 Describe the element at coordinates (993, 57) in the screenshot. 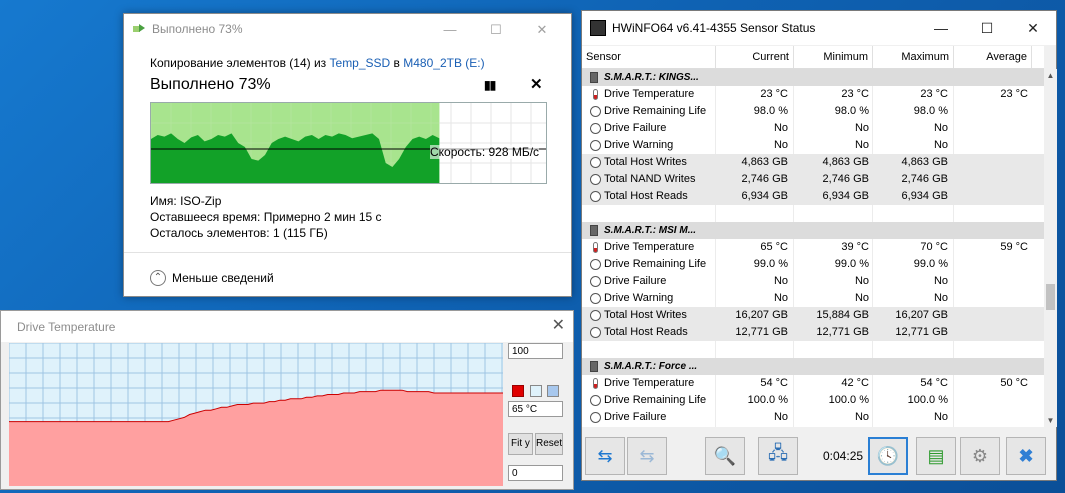

I see `col-average: Average` at that location.